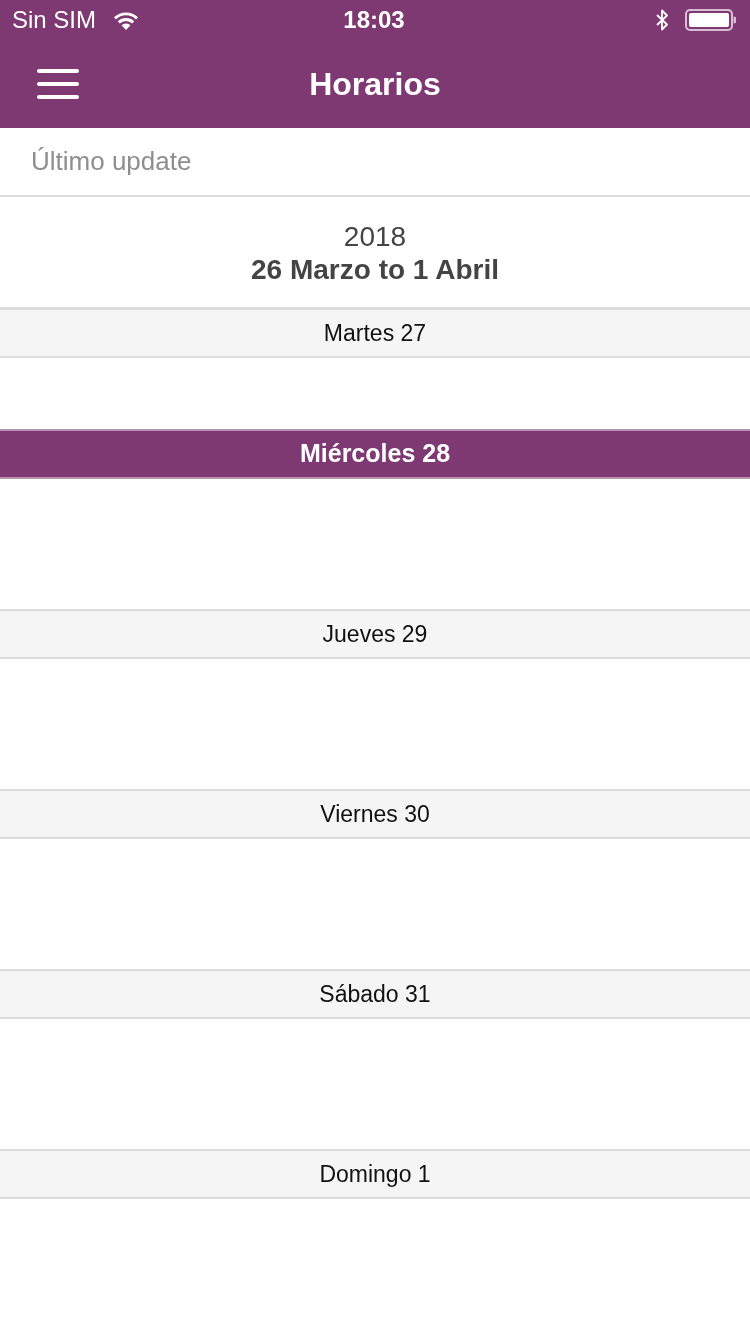 This screenshot has height=1334, width=750. What do you see at coordinates (662, 20) in the screenshot?
I see `bluetooth-icon` at bounding box center [662, 20].